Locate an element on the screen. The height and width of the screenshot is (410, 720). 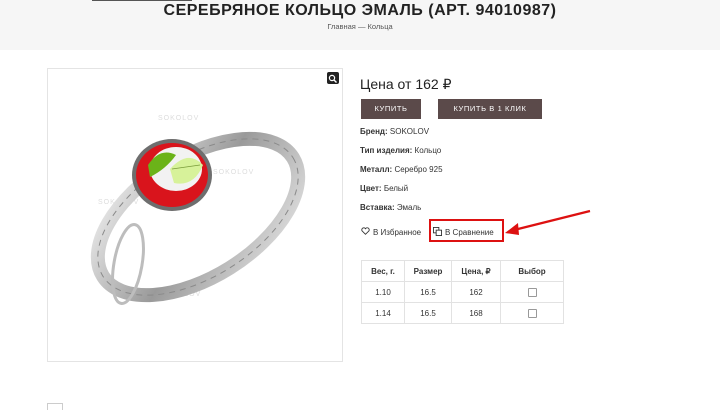
prop-value: Эмаль is located at coordinates (409, 207).